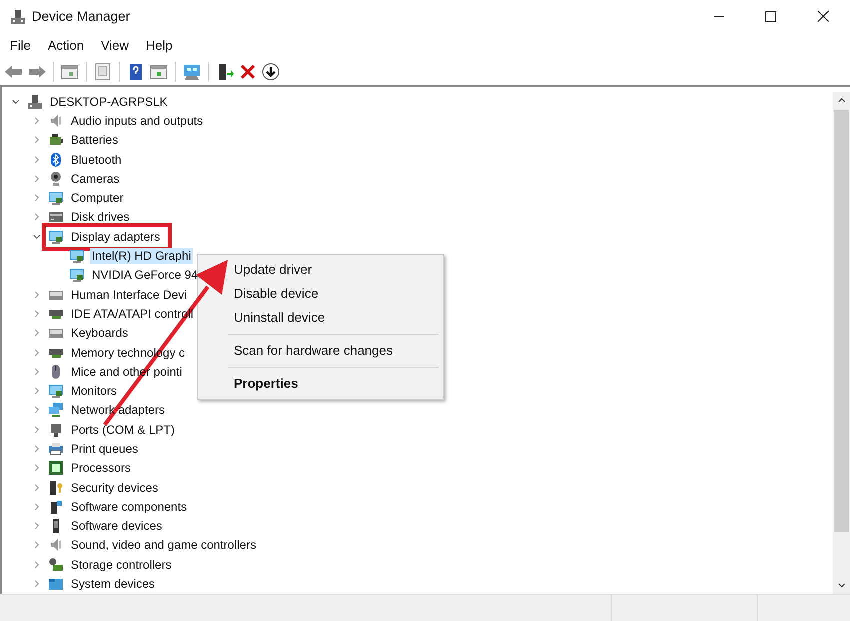 Image resolution: width=850 pixels, height=621 pixels. What do you see at coordinates (96, 160) in the screenshot?
I see `tree-item: Bluetooth` at bounding box center [96, 160].